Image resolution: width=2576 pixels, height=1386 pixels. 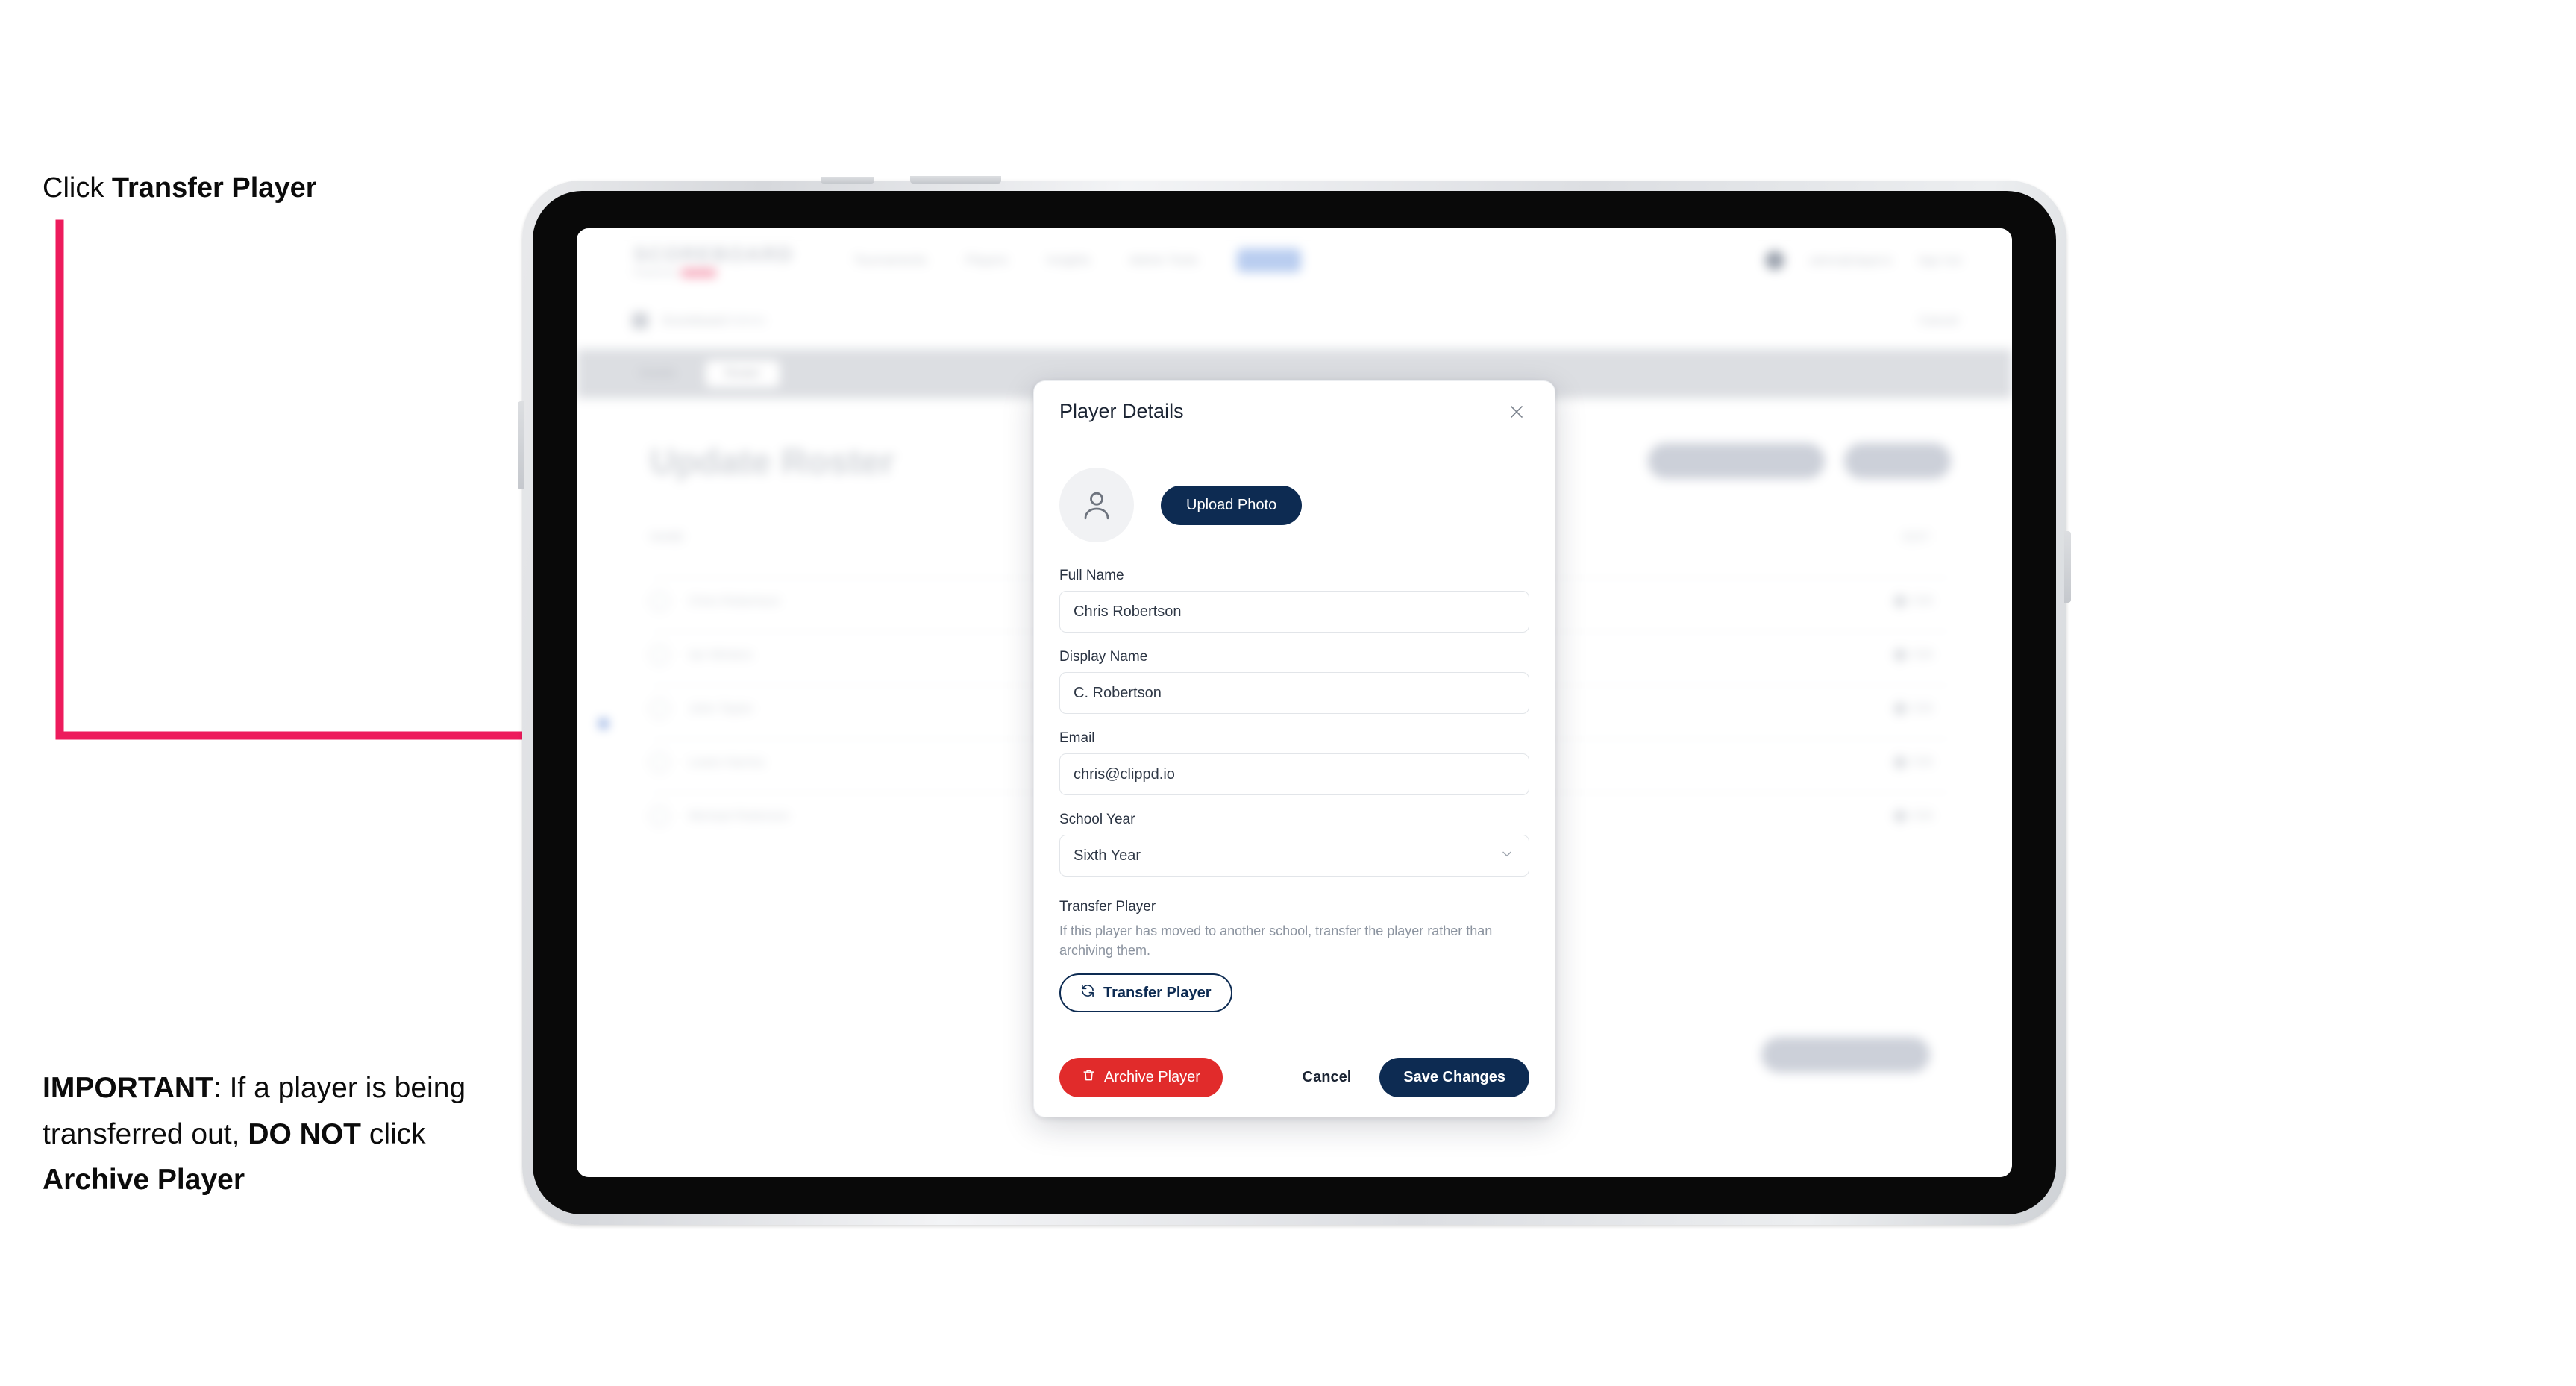 What do you see at coordinates (214, 188) in the screenshot?
I see `annotation-top-bold: Transfer Player` at bounding box center [214, 188].